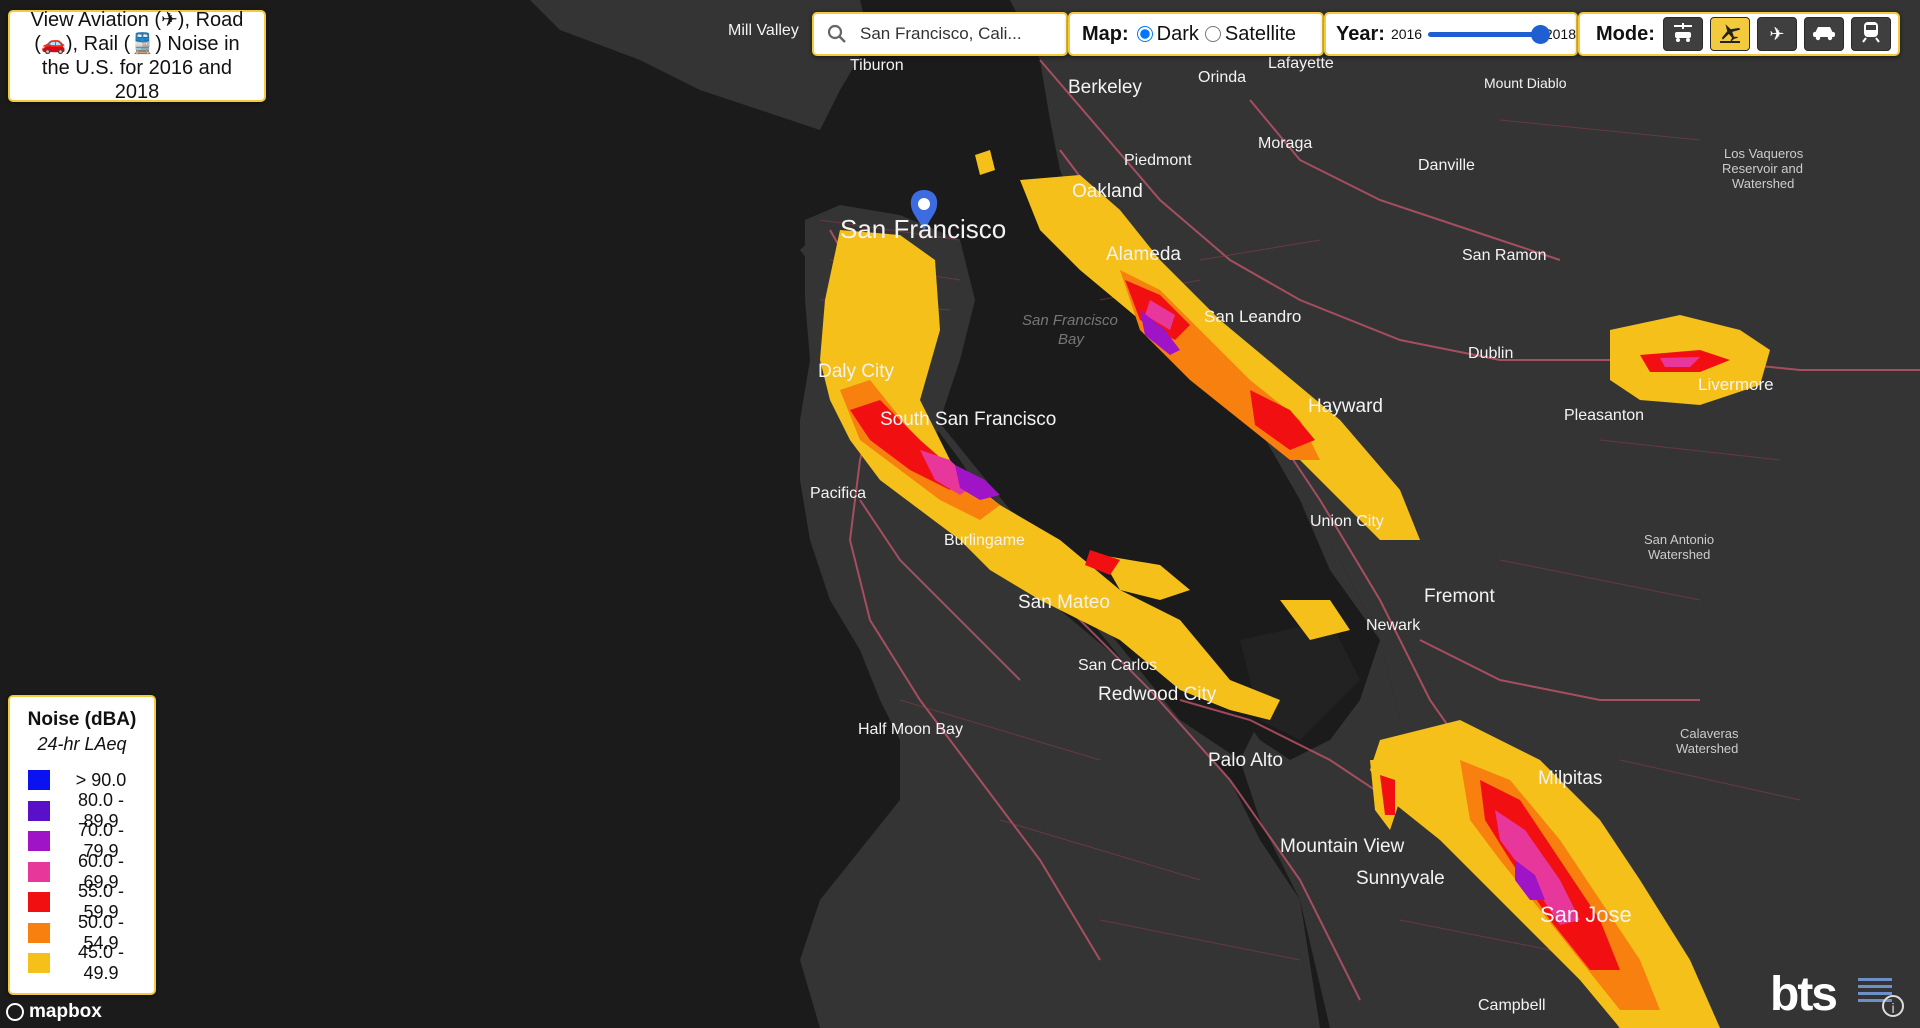 The height and width of the screenshot is (1028, 1920). What do you see at coordinates (1144, 34) in the screenshot?
I see `map-style-dark-radio` at bounding box center [1144, 34].